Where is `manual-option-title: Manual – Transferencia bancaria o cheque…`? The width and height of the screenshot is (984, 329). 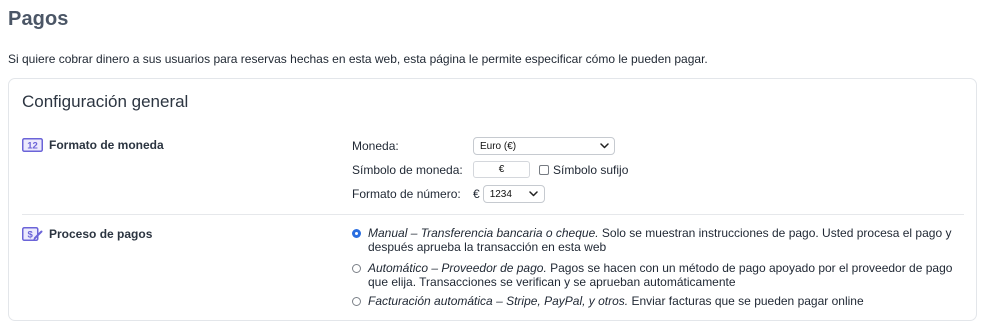 manual-option-title: Manual – Transferencia bancaria o cheque… is located at coordinates (483, 233).